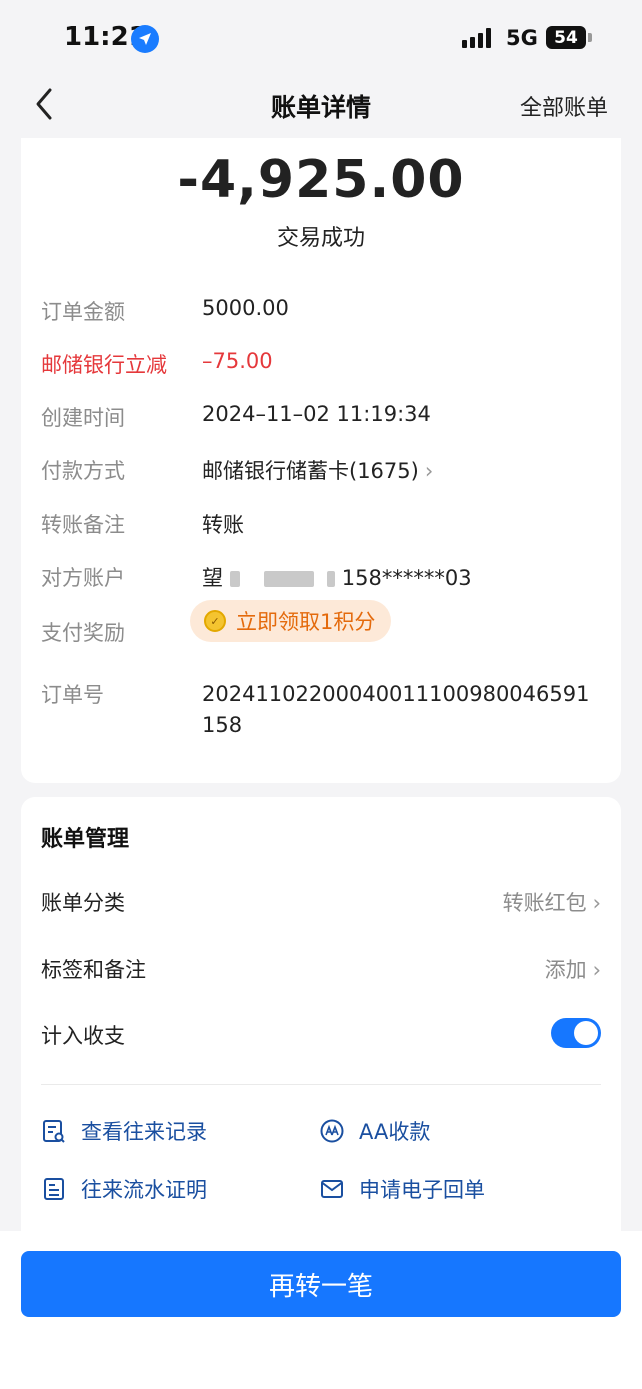  I want to click on back-button, so click(46, 104).